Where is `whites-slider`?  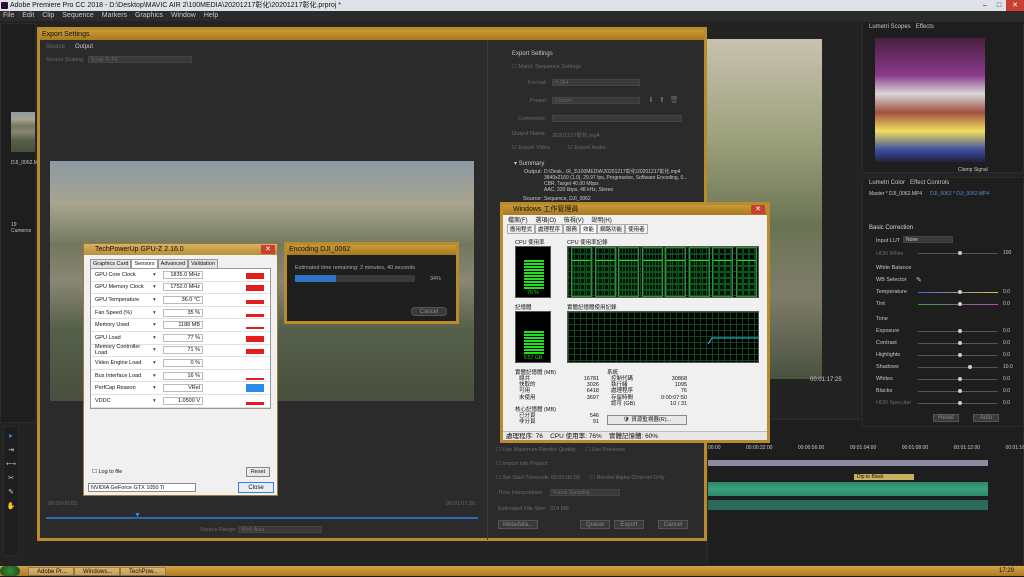
whites-slider is located at coordinates (958, 379).